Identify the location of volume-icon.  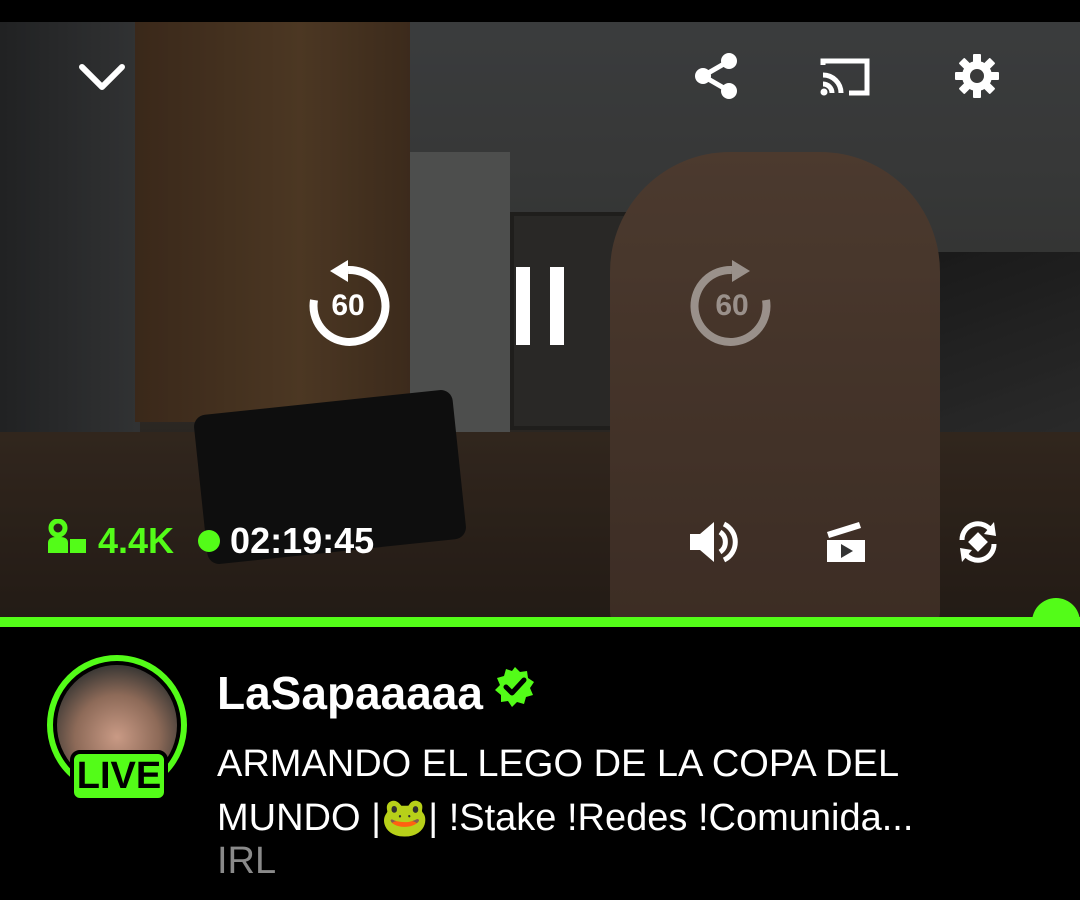
(714, 542).